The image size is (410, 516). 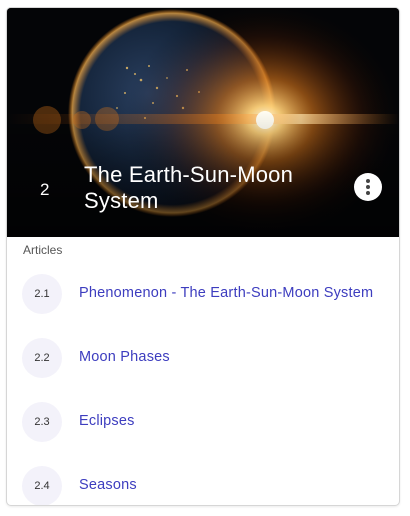 What do you see at coordinates (207, 423) in the screenshot?
I see `article-item: 2.3 Eclipses` at bounding box center [207, 423].